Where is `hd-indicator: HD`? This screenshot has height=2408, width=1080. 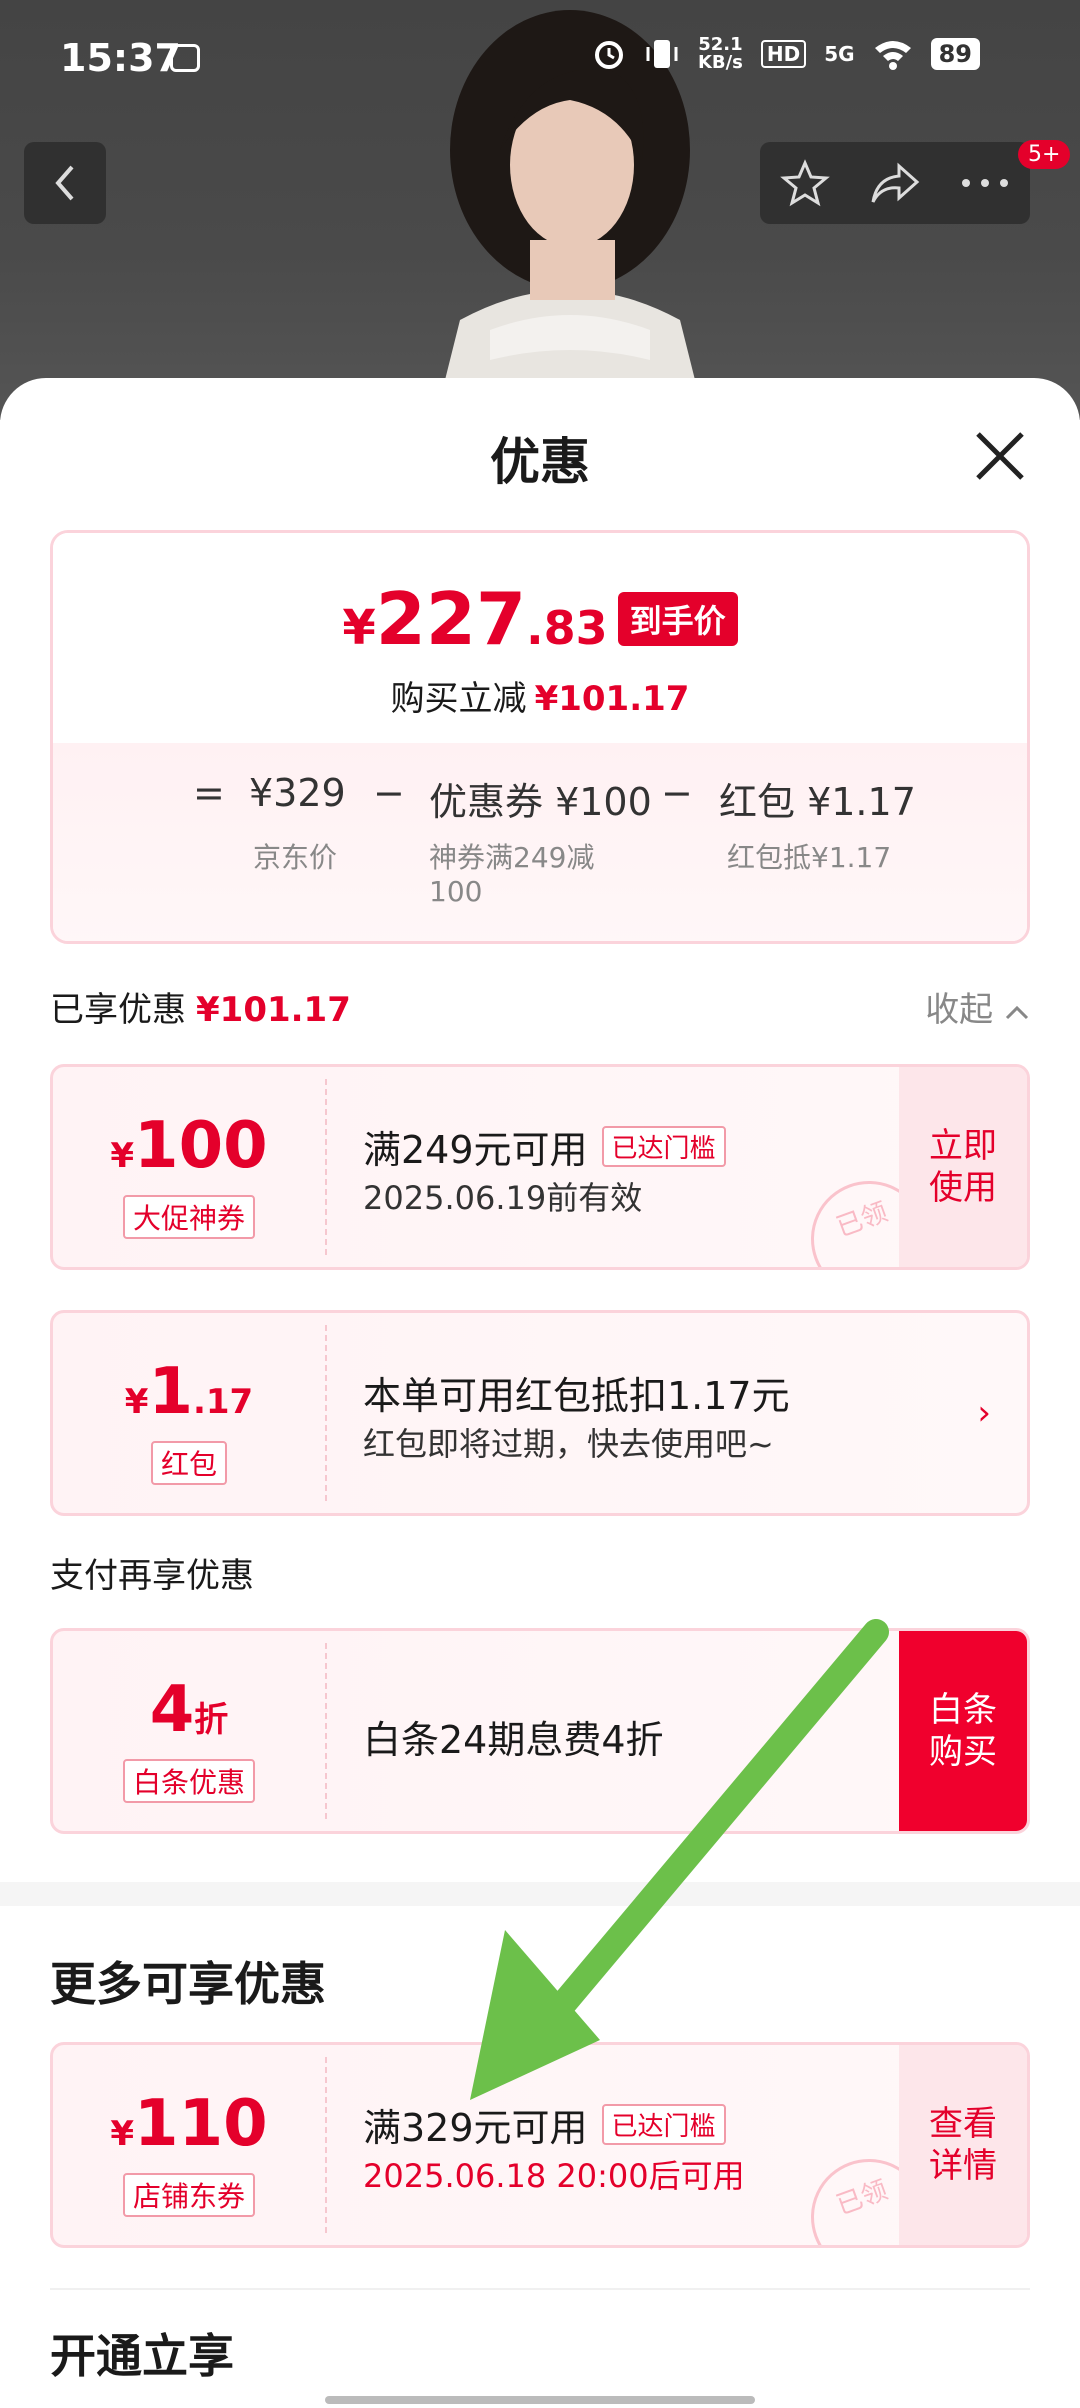 hd-indicator: HD is located at coordinates (783, 54).